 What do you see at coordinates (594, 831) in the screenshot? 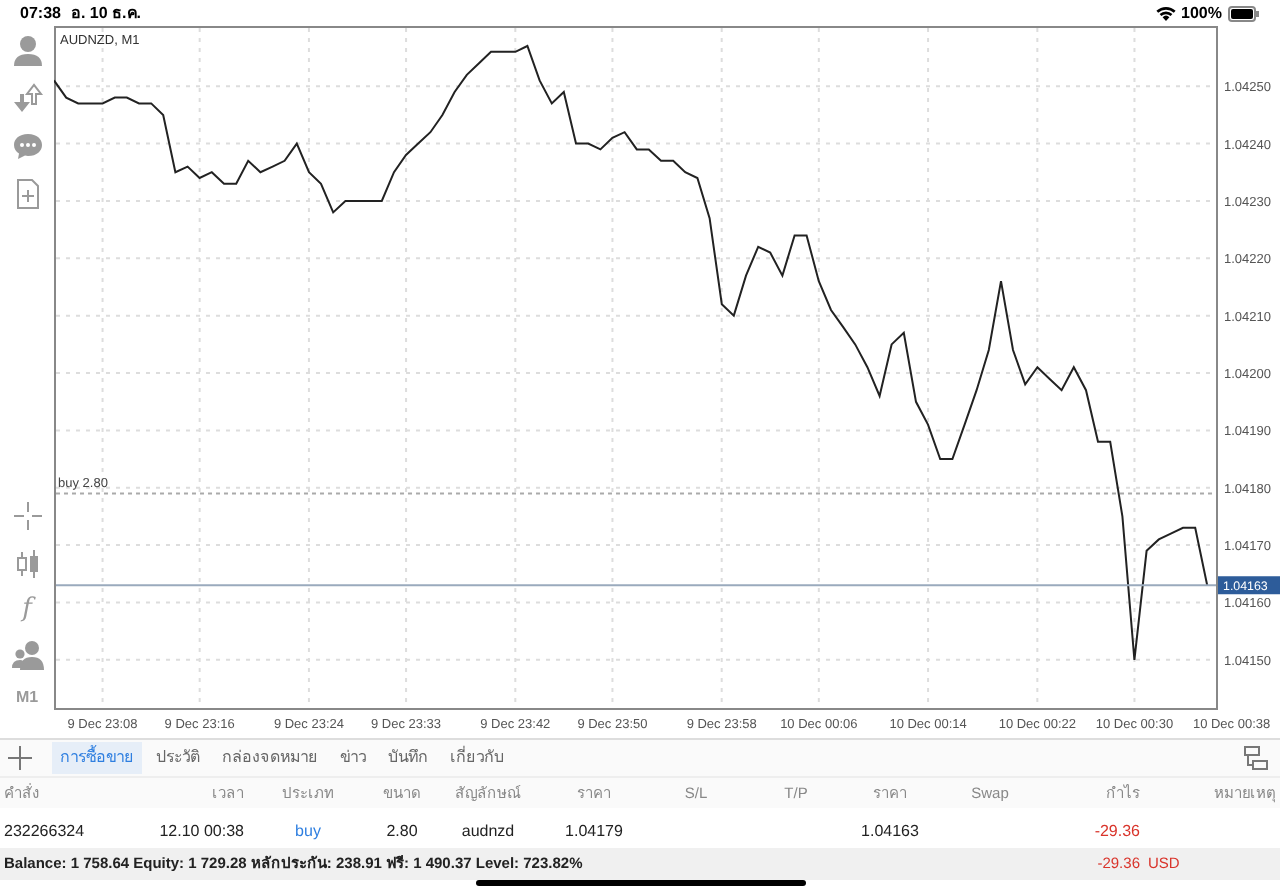
I see `table-cell: 1.04179` at bounding box center [594, 831].